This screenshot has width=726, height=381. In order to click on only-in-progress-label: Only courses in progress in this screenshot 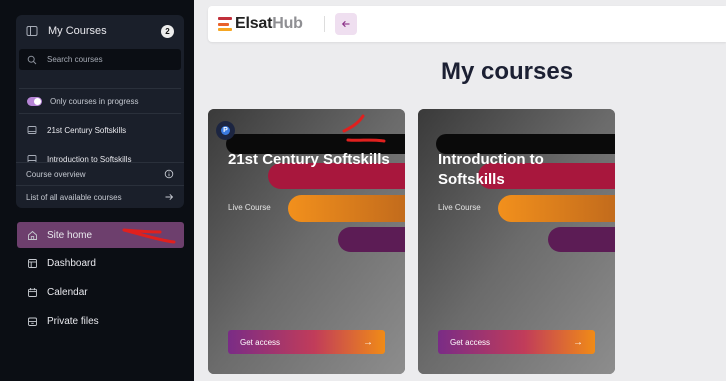, I will do `click(94, 101)`.